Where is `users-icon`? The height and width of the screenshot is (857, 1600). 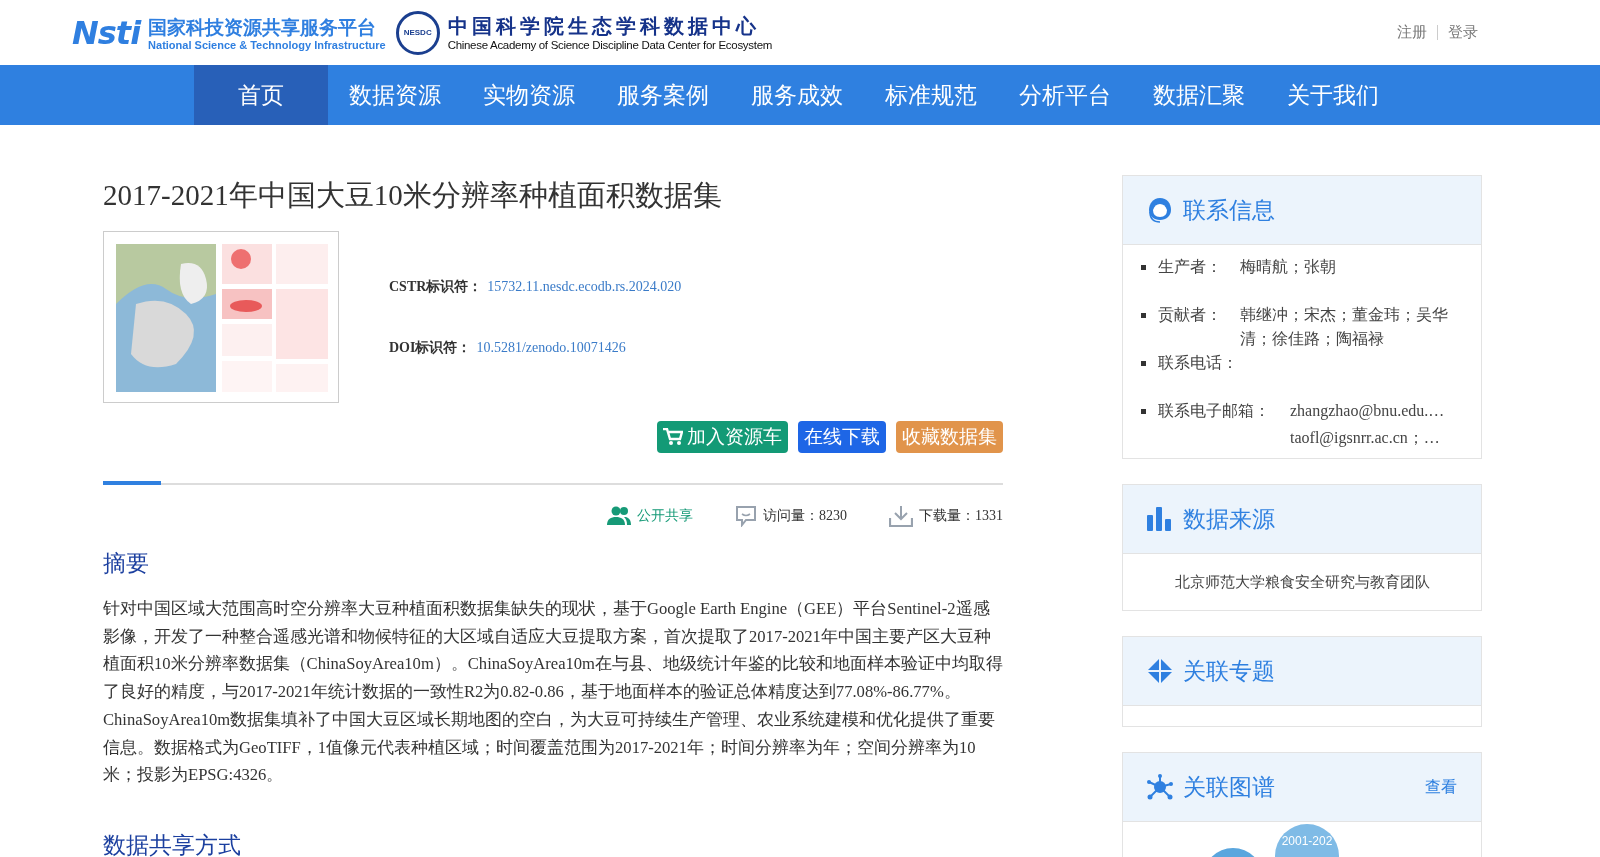 users-icon is located at coordinates (619, 516).